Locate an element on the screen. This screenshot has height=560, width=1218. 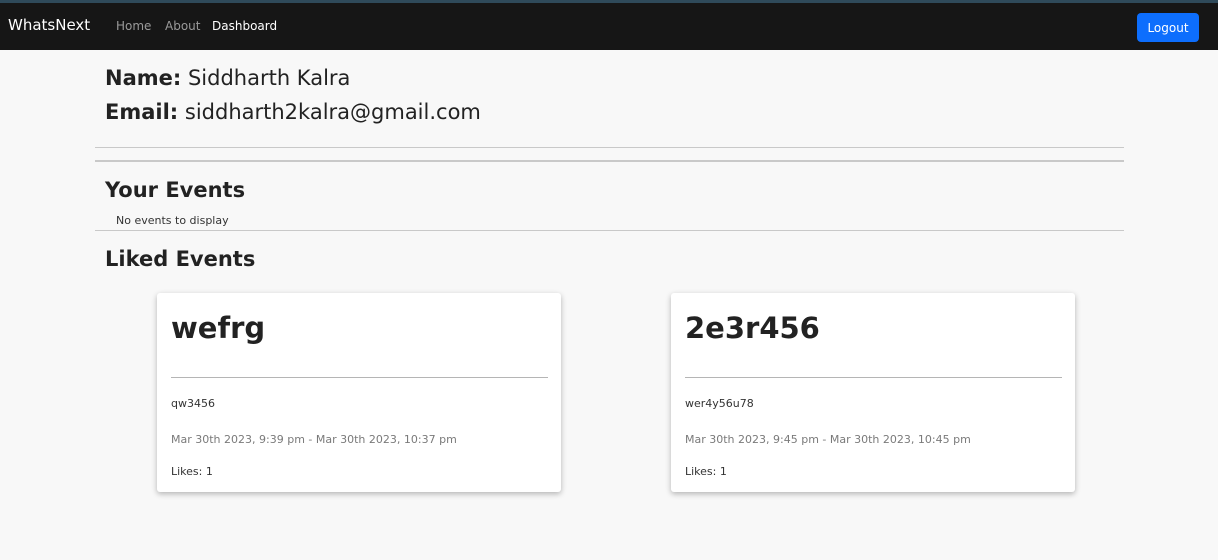
profile-name: Name: Siddharth Kalra is located at coordinates (227, 78).